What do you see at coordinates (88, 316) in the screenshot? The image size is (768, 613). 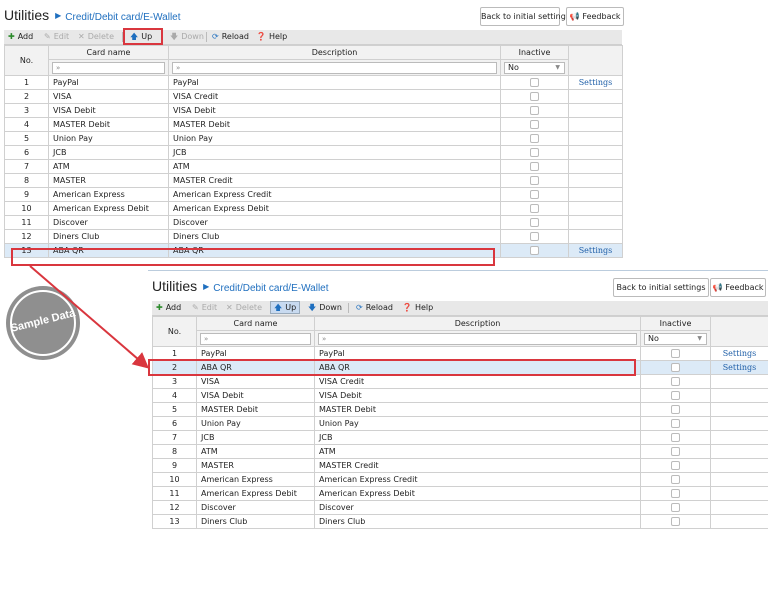 I see `connector-arrow-icon` at bounding box center [88, 316].